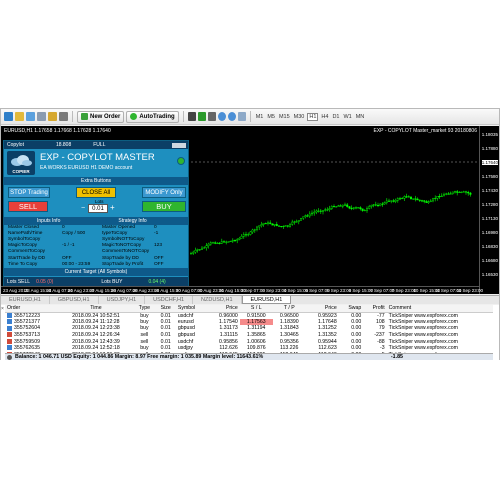 Image resolution: width=500 pixels, height=500 pixels. Describe the element at coordinates (144, 309) in the screenshot. I see `column-header: Type` at that location.